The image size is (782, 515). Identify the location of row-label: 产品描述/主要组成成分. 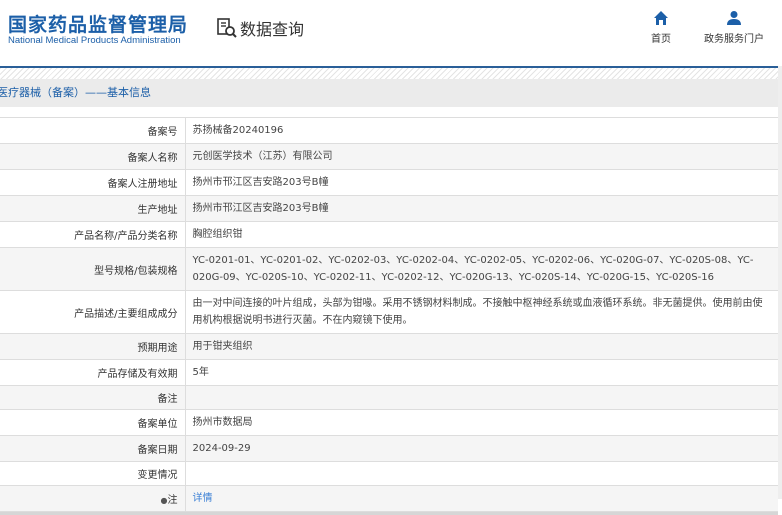
(93, 312).